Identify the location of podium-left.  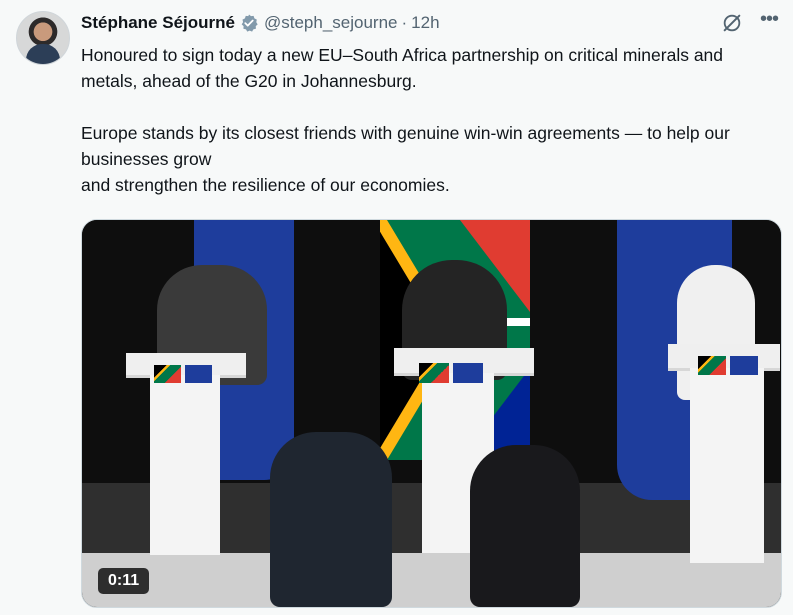
(185, 465).